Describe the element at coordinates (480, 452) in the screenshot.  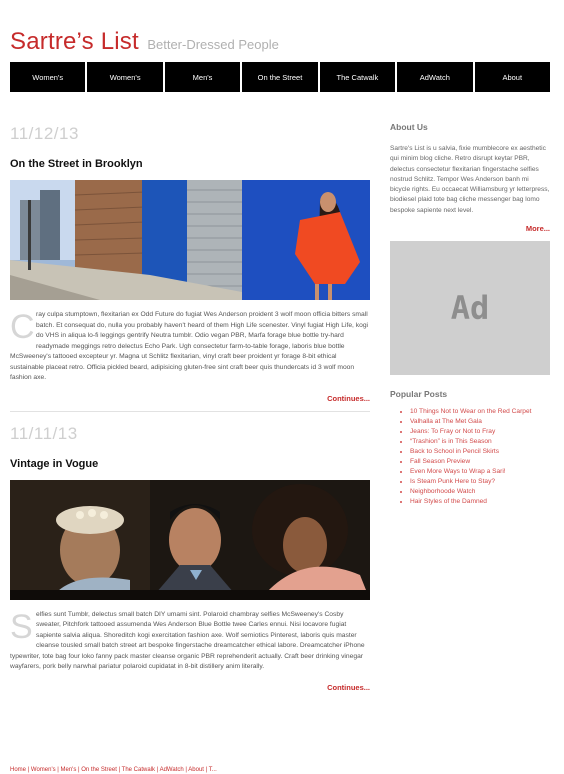
I see `popular-post-link: Back to School in Pencil Skirts` at that location.